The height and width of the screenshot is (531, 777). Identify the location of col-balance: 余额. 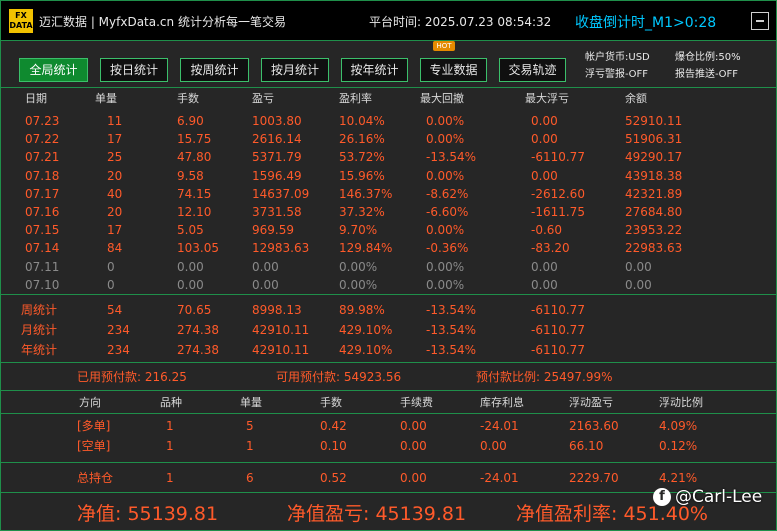
(636, 98).